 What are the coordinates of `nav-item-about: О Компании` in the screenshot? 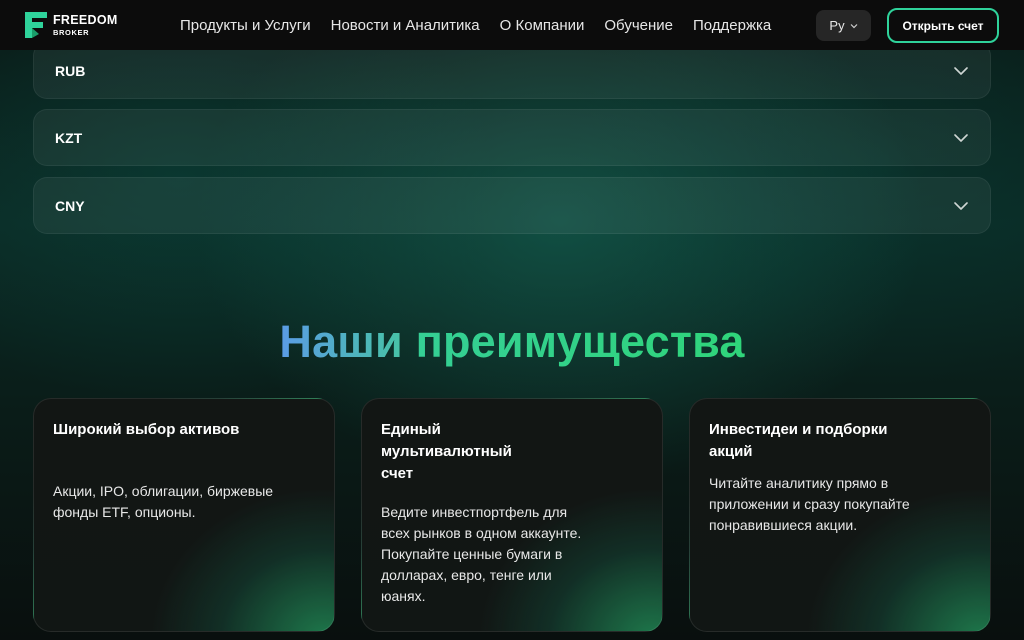 It's located at (542, 25).